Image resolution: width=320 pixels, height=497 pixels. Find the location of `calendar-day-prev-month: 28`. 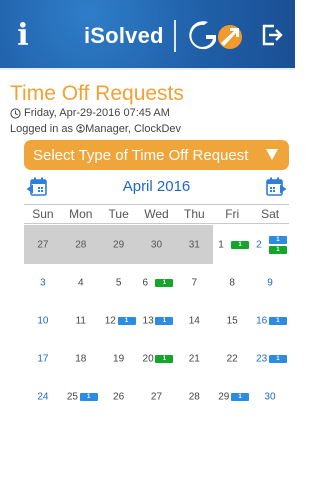

calendar-day-prev-month: 28 is located at coordinates (80, 244).